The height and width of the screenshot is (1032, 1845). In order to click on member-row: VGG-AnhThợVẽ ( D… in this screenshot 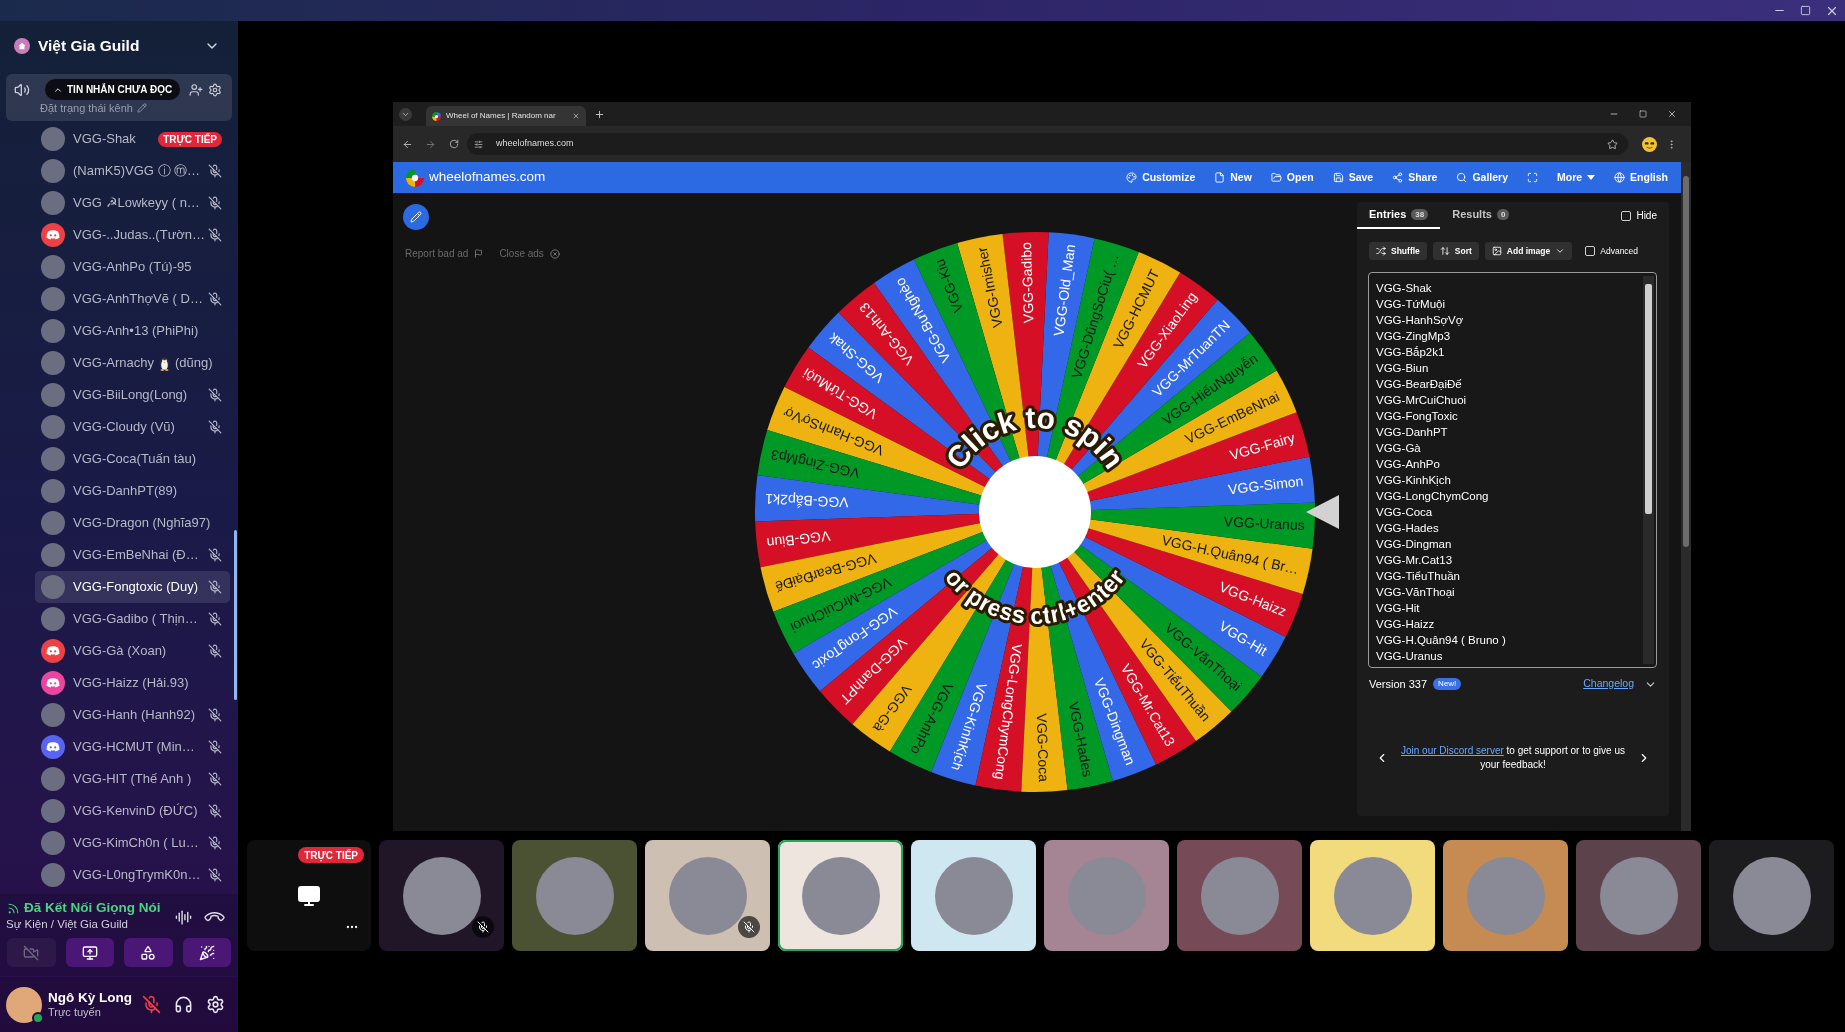, I will do `click(132, 299)`.